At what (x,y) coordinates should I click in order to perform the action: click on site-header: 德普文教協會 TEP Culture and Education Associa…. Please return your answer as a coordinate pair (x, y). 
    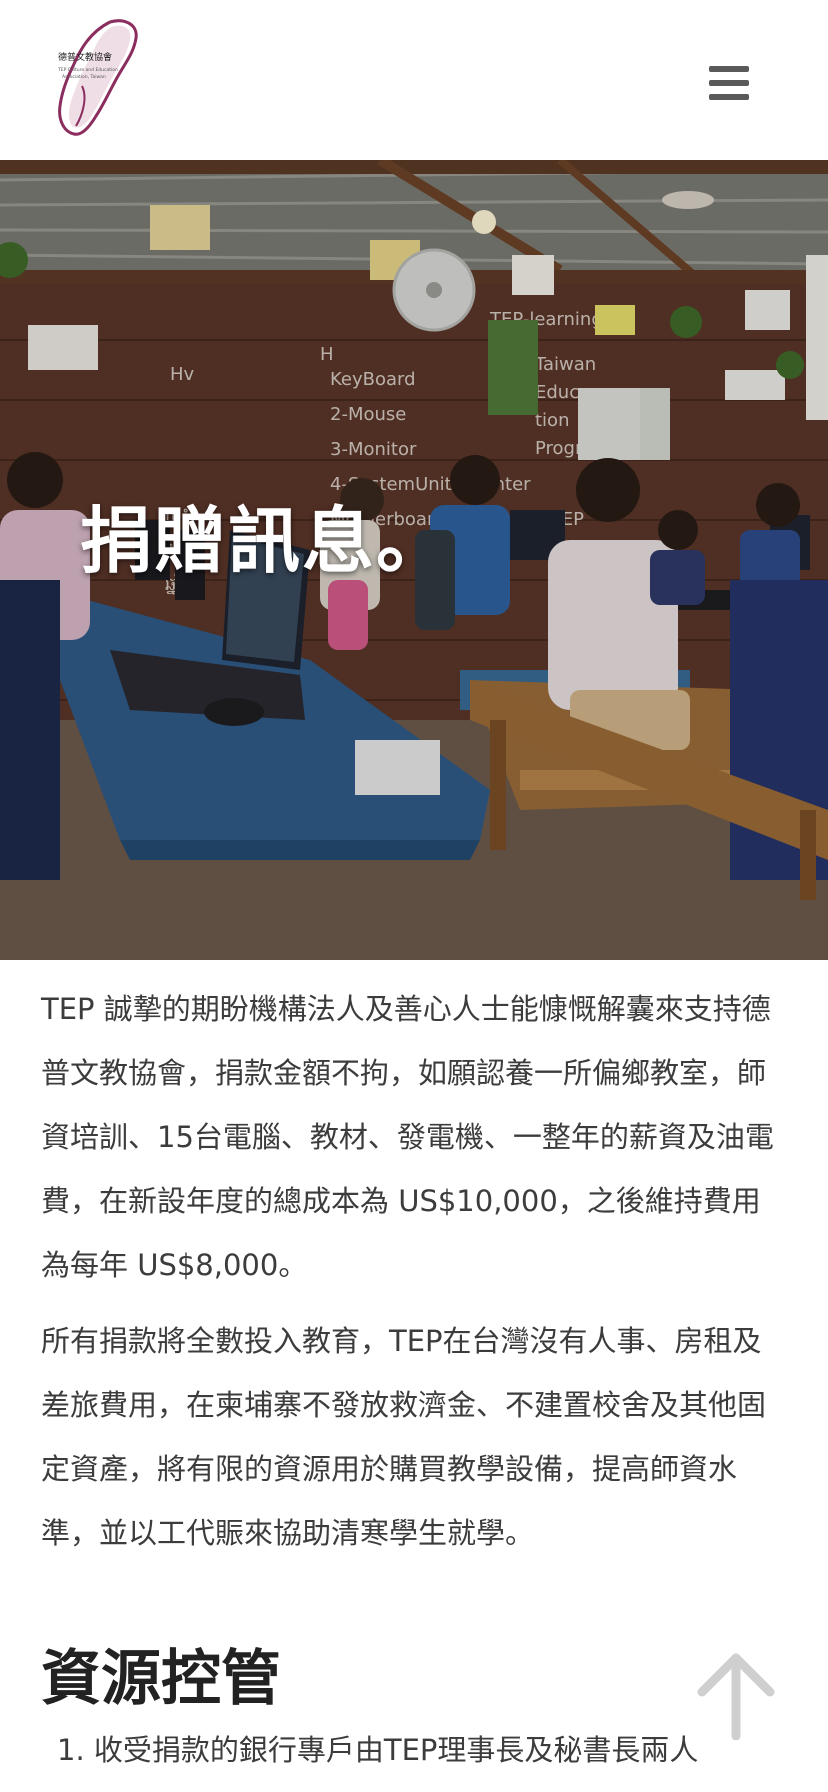
    Looking at the image, I should click on (414, 80).